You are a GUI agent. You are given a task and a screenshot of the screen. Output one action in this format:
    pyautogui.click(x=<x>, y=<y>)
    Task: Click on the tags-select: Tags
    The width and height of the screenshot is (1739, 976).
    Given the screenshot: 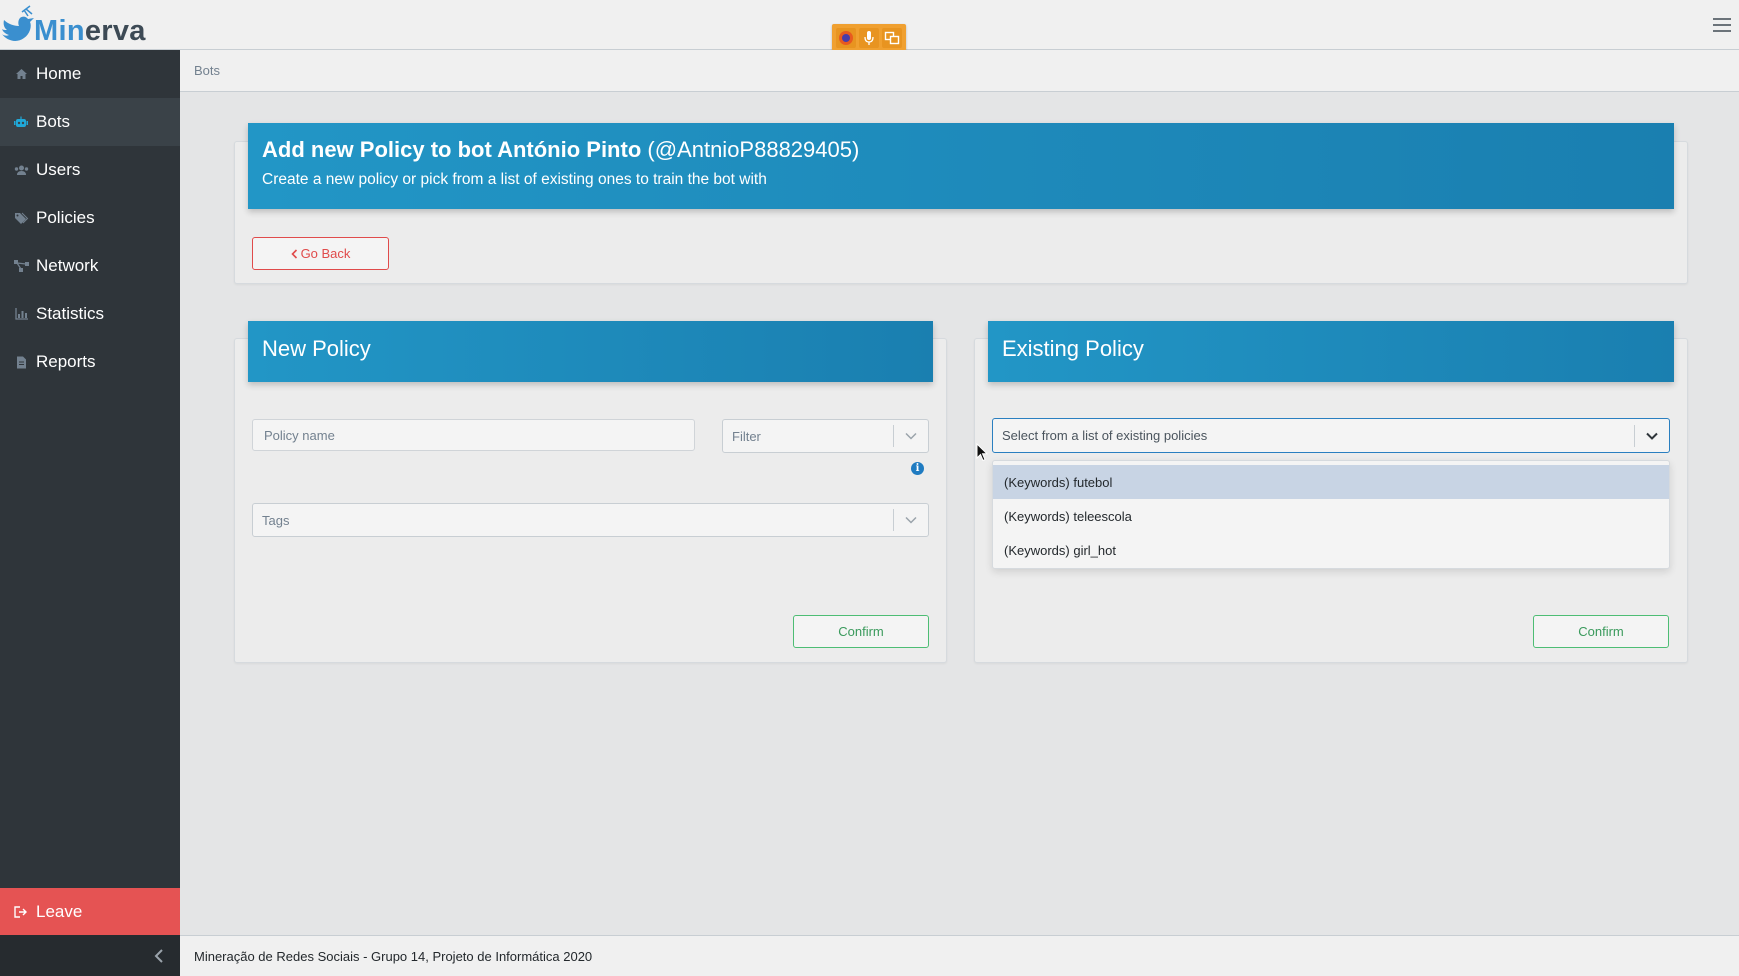 What is the action you would take?
    pyautogui.click(x=590, y=520)
    